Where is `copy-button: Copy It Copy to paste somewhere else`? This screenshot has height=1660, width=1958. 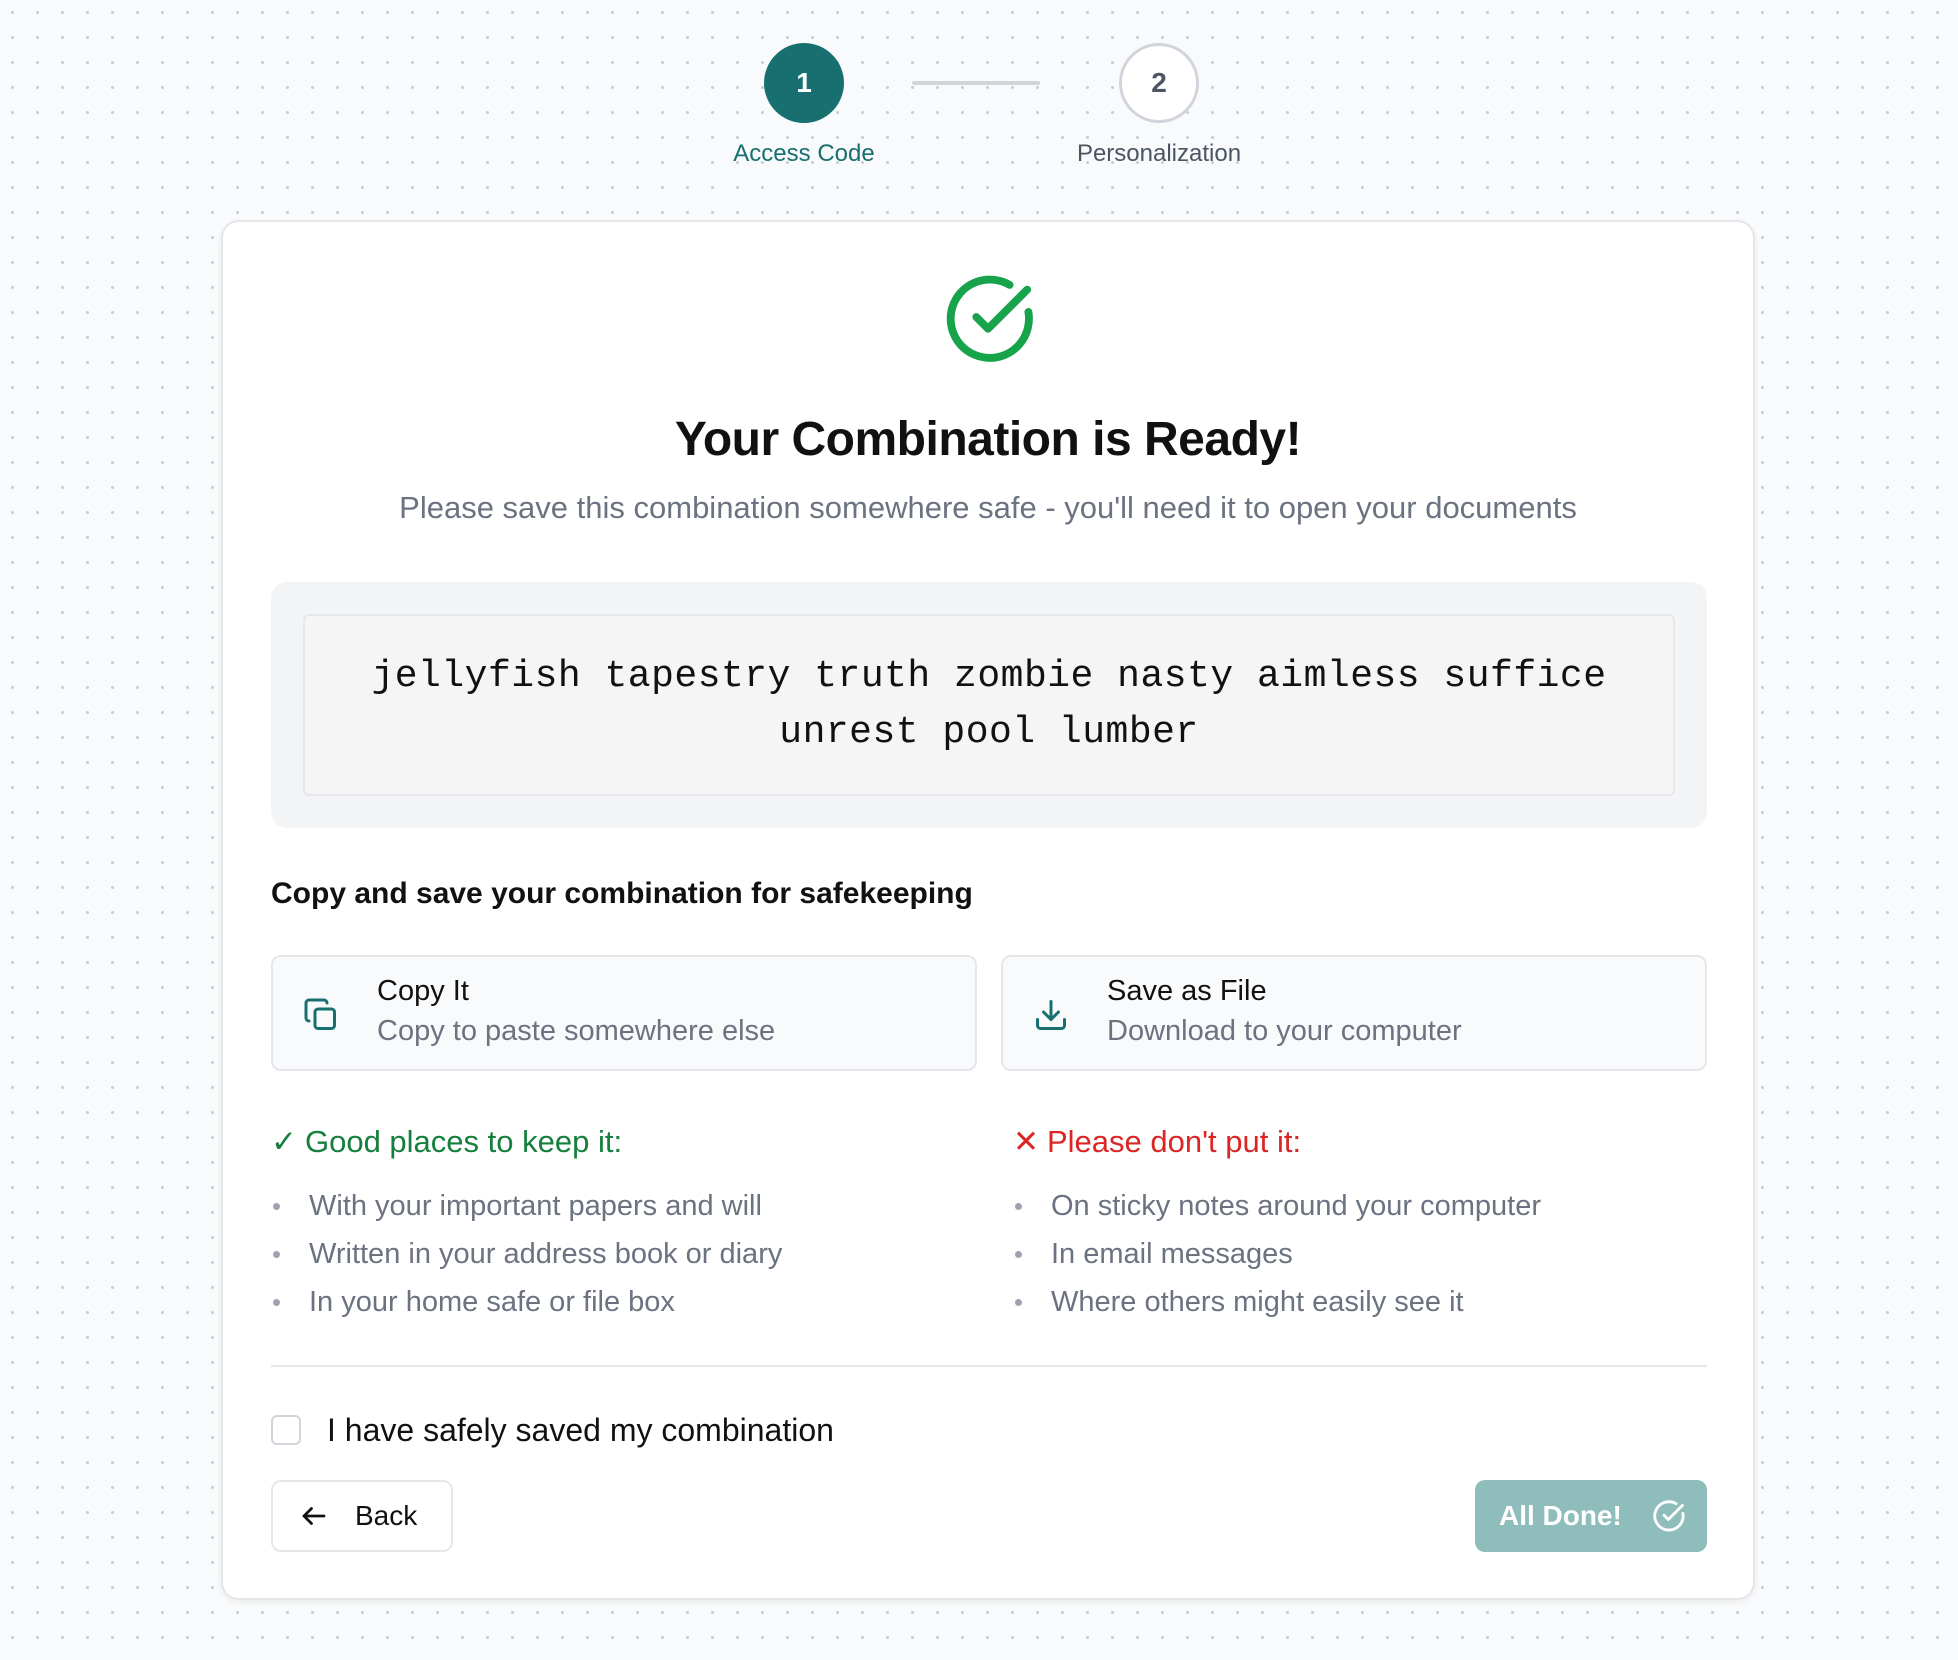 copy-button: Copy It Copy to paste somewhere else is located at coordinates (624, 1013).